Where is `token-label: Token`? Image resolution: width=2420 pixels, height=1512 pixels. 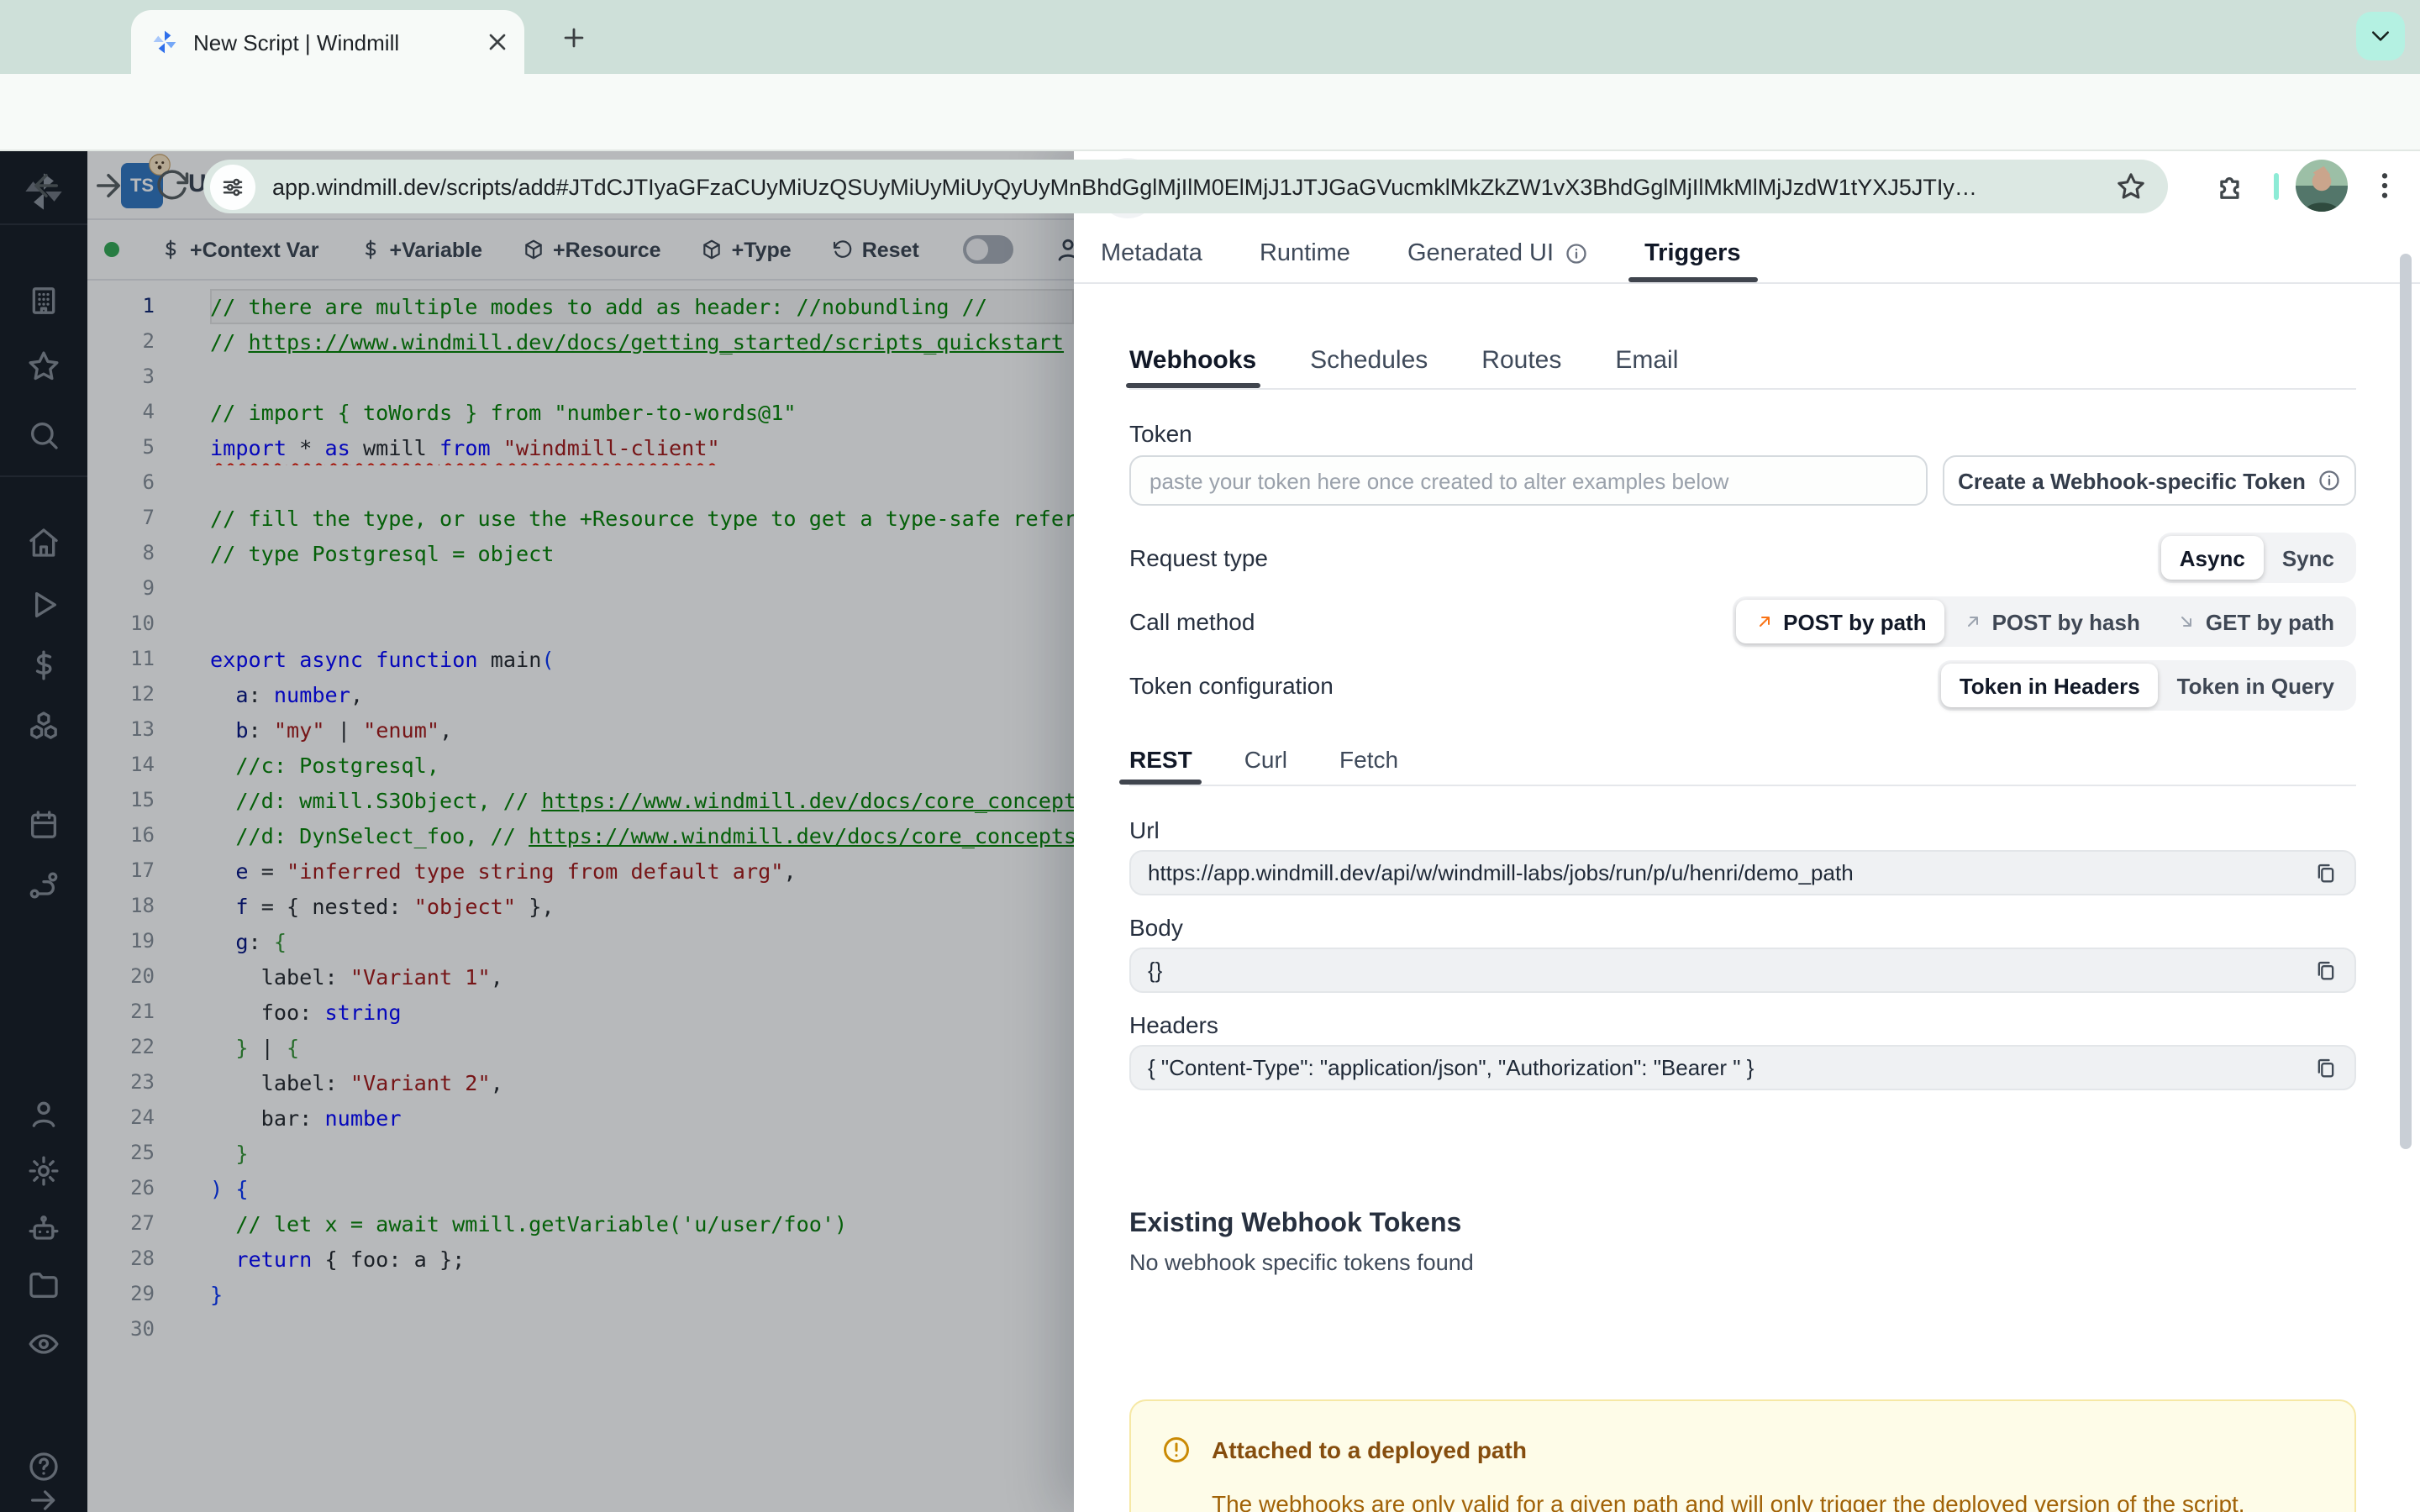 token-label: Token is located at coordinates (1161, 433).